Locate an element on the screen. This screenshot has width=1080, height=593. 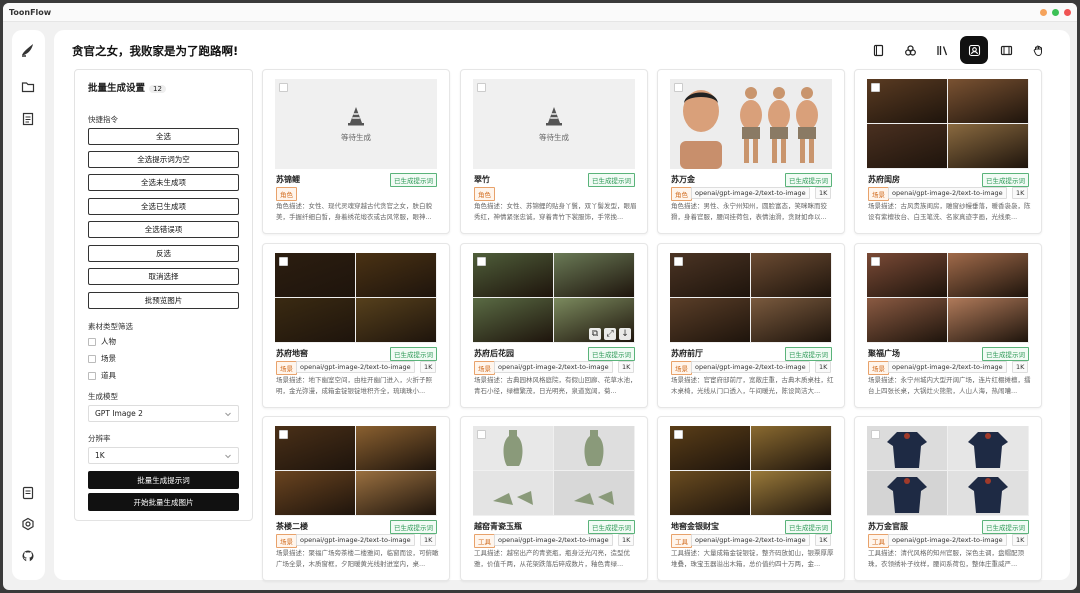
settings-icon is located at coordinates (28, 524).